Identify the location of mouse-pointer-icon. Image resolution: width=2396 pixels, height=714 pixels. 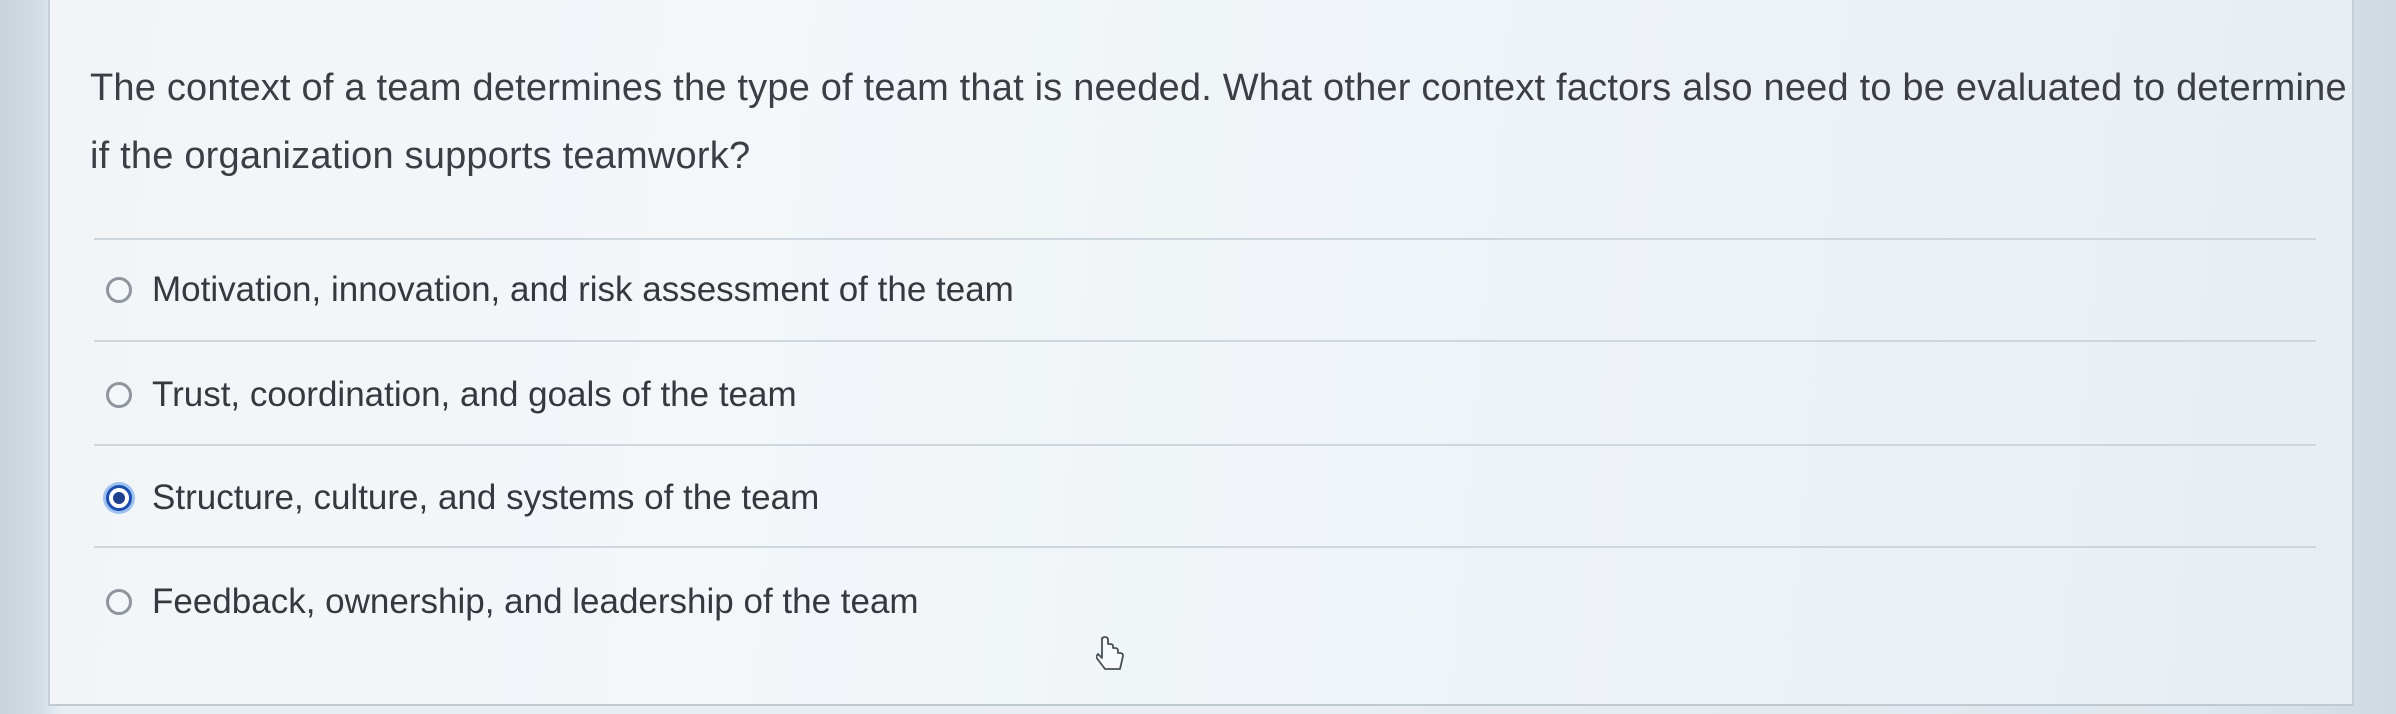
(1110, 653).